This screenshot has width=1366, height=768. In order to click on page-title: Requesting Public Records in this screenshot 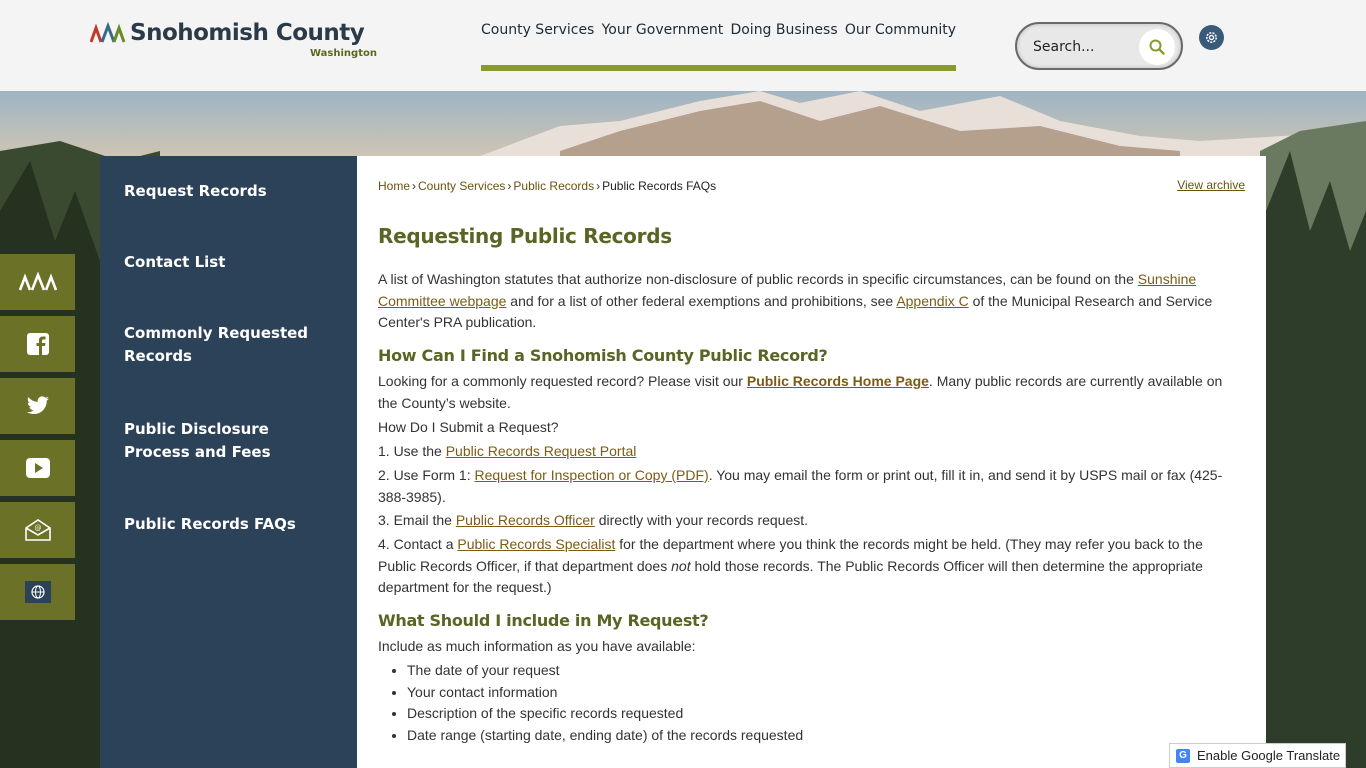, I will do `click(525, 236)`.